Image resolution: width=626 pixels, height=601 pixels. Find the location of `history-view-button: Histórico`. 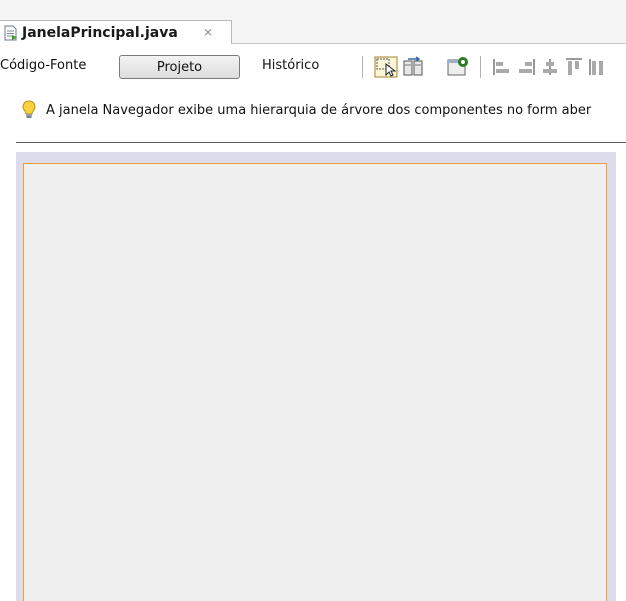

history-view-button: Histórico is located at coordinates (290, 65).